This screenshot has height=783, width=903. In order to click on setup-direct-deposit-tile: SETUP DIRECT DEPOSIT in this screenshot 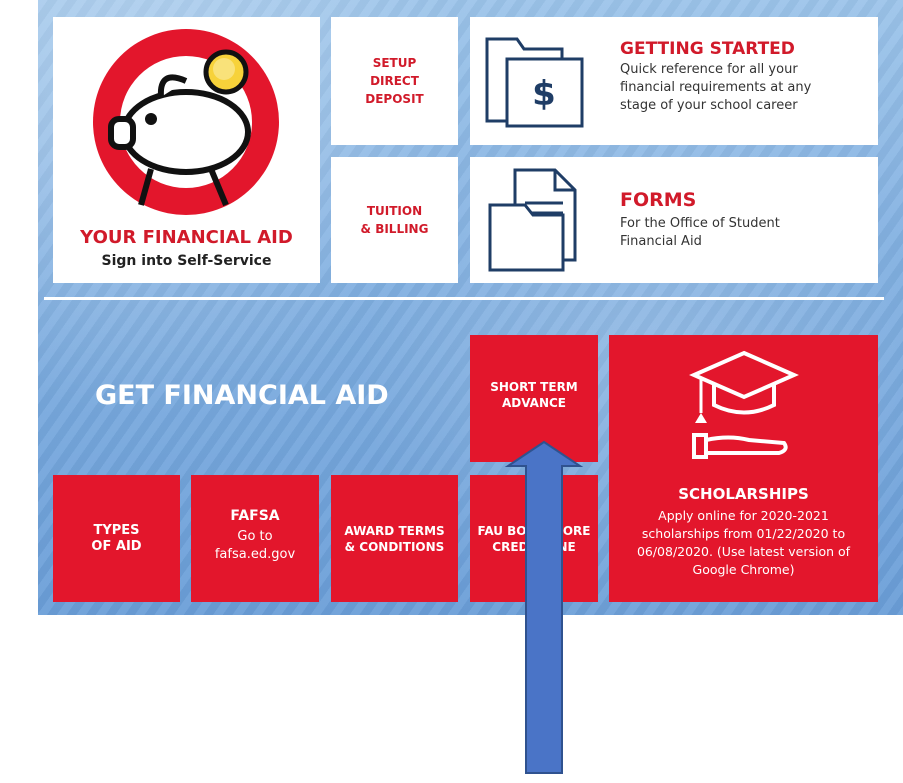, I will do `click(394, 81)`.